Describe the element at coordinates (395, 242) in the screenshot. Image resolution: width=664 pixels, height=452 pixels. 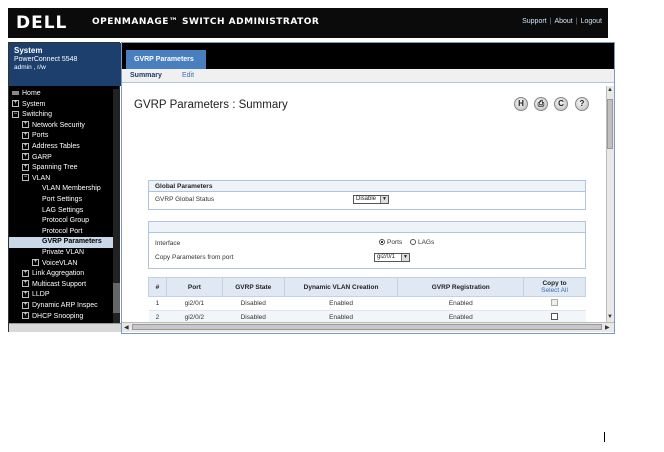
I see `ports-radio-label: Ports` at that location.